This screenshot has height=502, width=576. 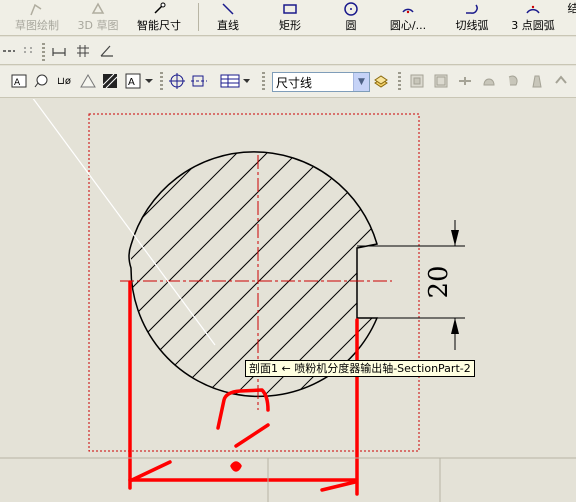 I want to click on note-icon: A, so click(x=19, y=81).